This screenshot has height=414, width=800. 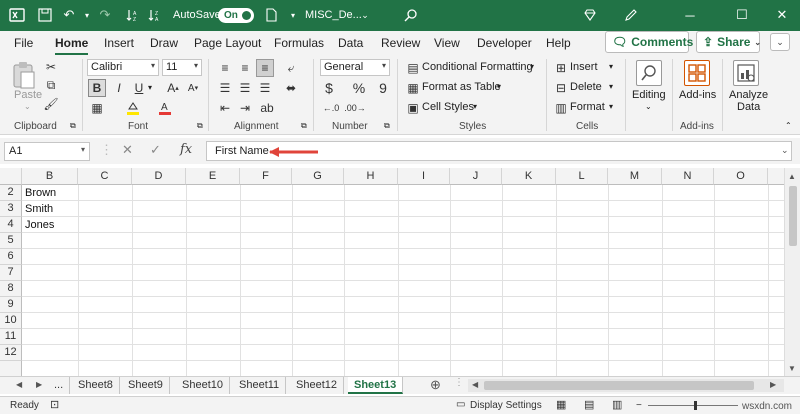 What do you see at coordinates (506, 405) in the screenshot?
I see `display-settings-button: Display Settings` at bounding box center [506, 405].